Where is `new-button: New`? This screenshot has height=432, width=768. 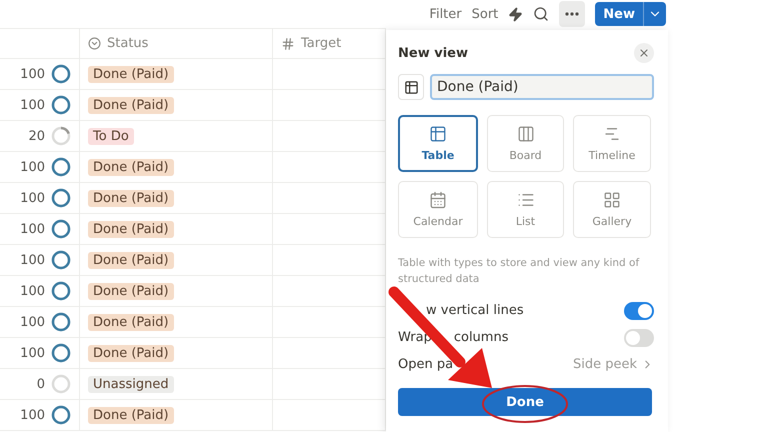 new-button: New is located at coordinates (630, 14).